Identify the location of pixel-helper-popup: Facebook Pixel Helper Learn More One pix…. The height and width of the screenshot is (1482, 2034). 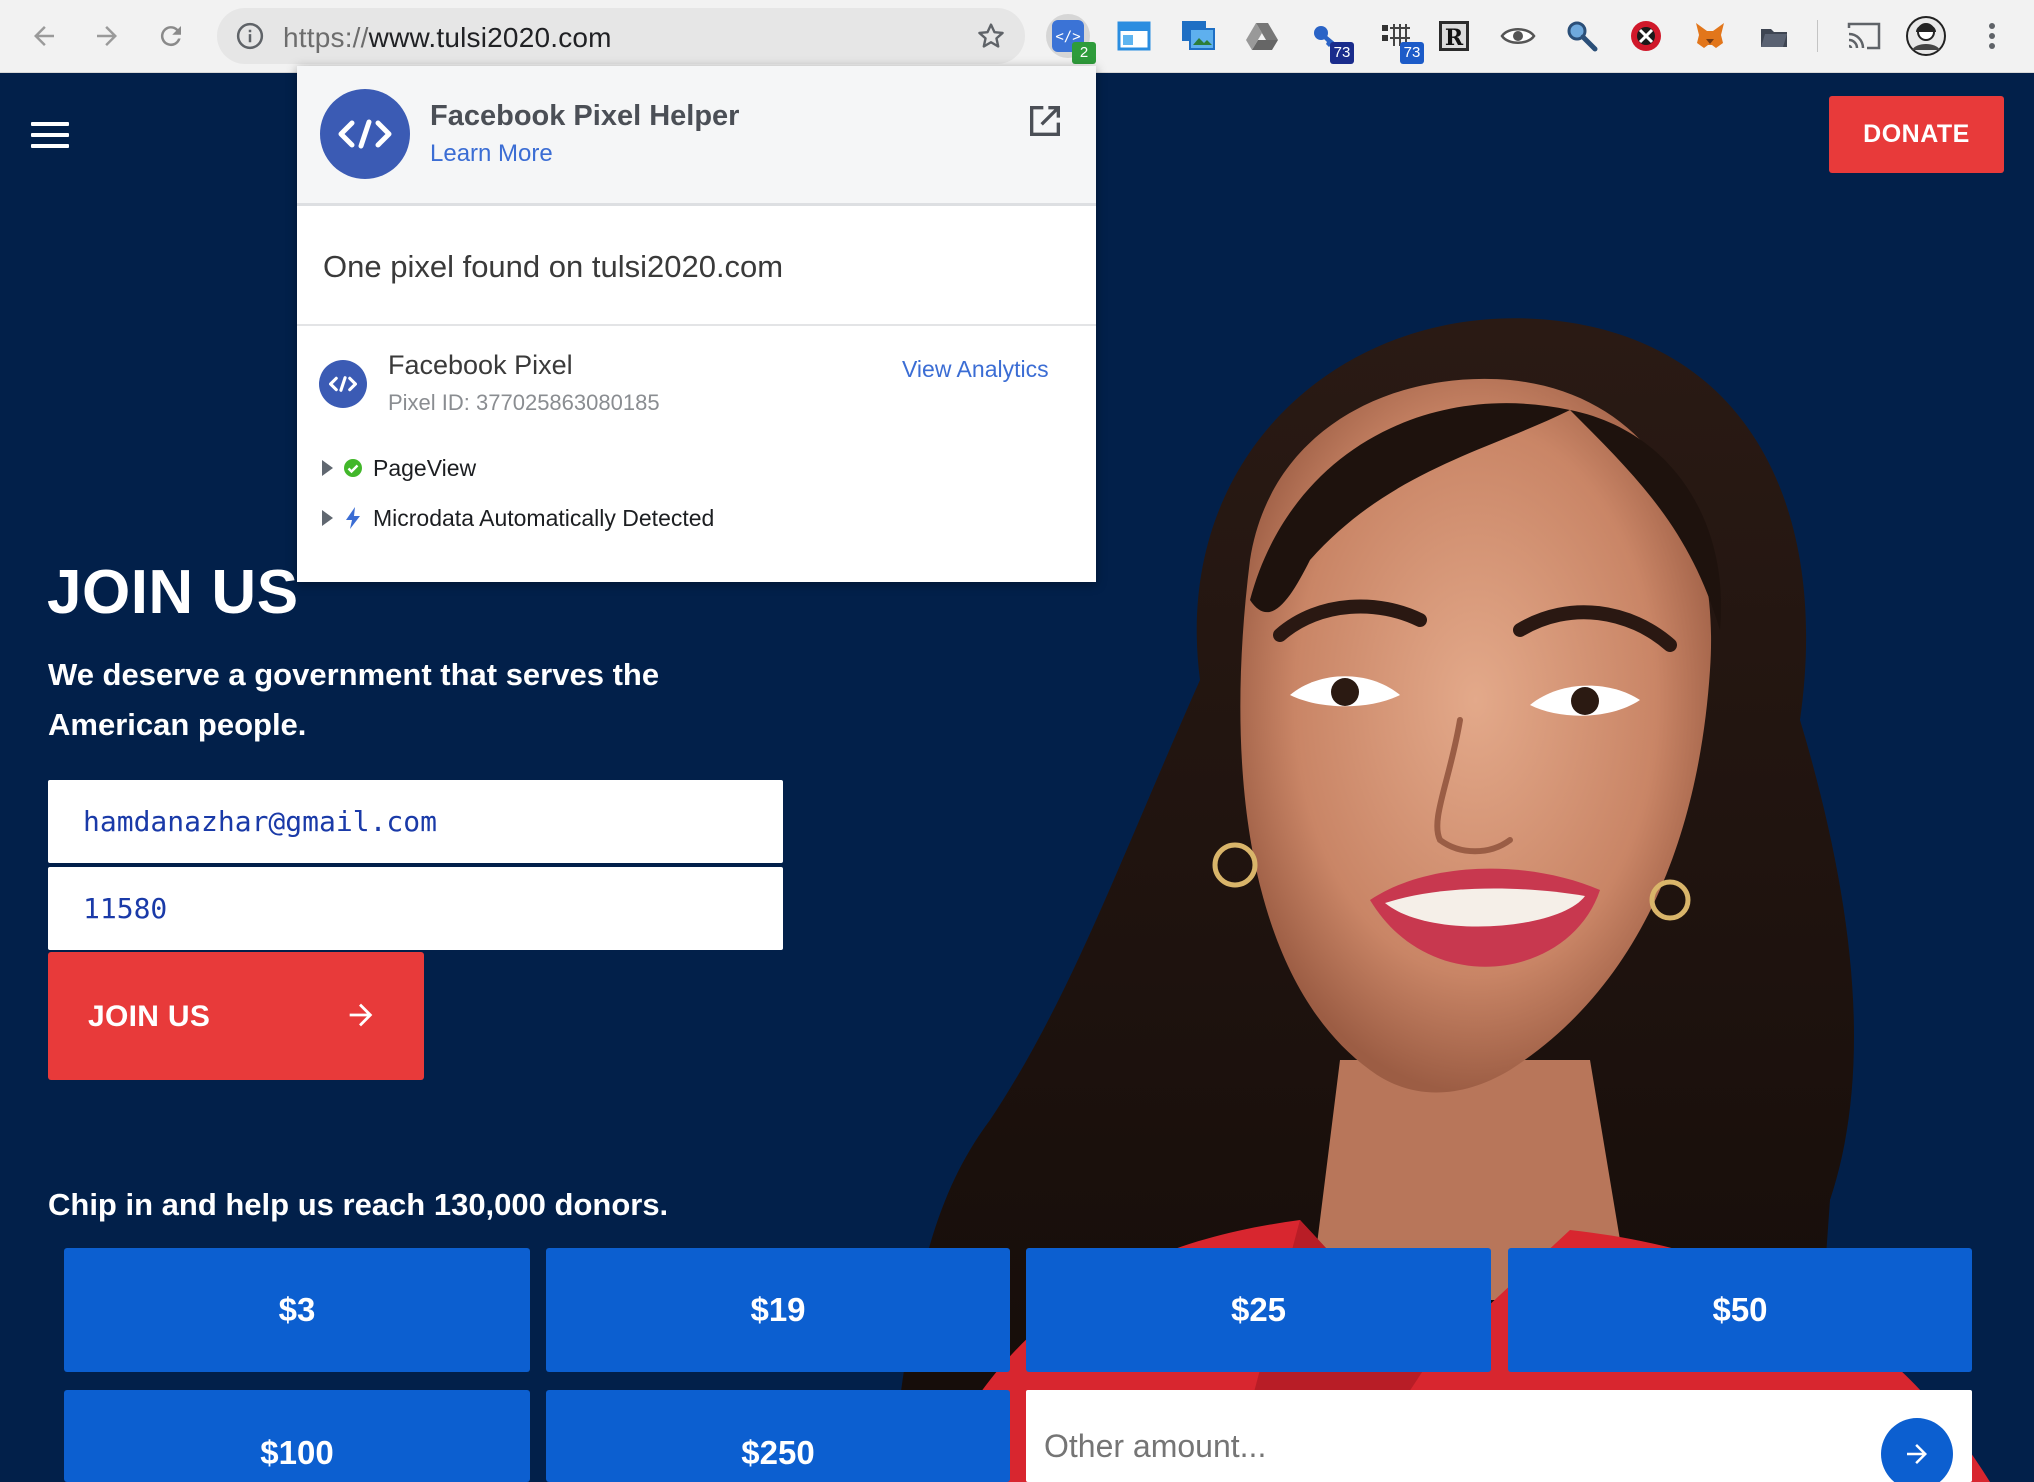
(696, 324).